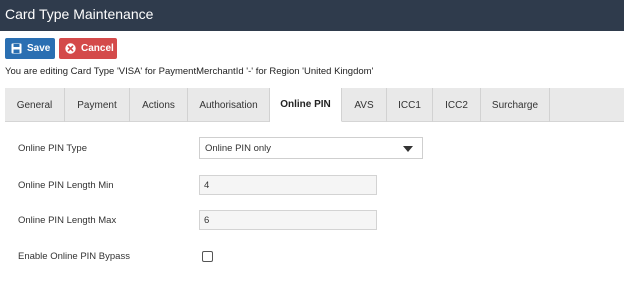  I want to click on online-pin-type-select: Online PIN only, so click(311, 148).